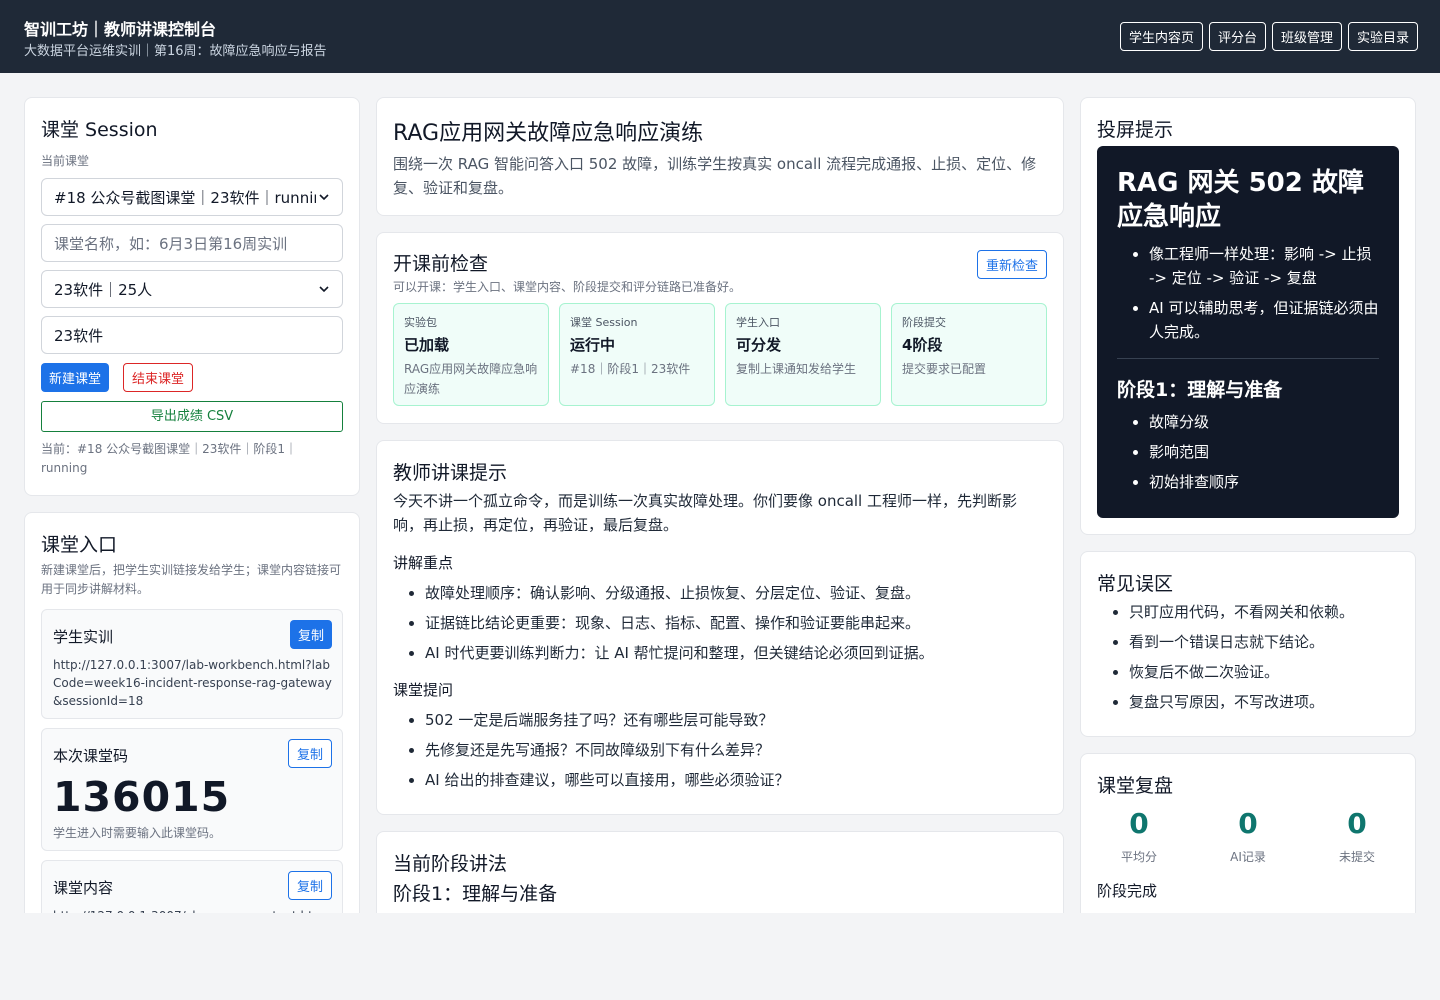 This screenshot has height=1000, width=1440. I want to click on precheck-status: 可以开课：学生入口、课堂内容、阶段提交和评分链路已准备好。, so click(567, 287).